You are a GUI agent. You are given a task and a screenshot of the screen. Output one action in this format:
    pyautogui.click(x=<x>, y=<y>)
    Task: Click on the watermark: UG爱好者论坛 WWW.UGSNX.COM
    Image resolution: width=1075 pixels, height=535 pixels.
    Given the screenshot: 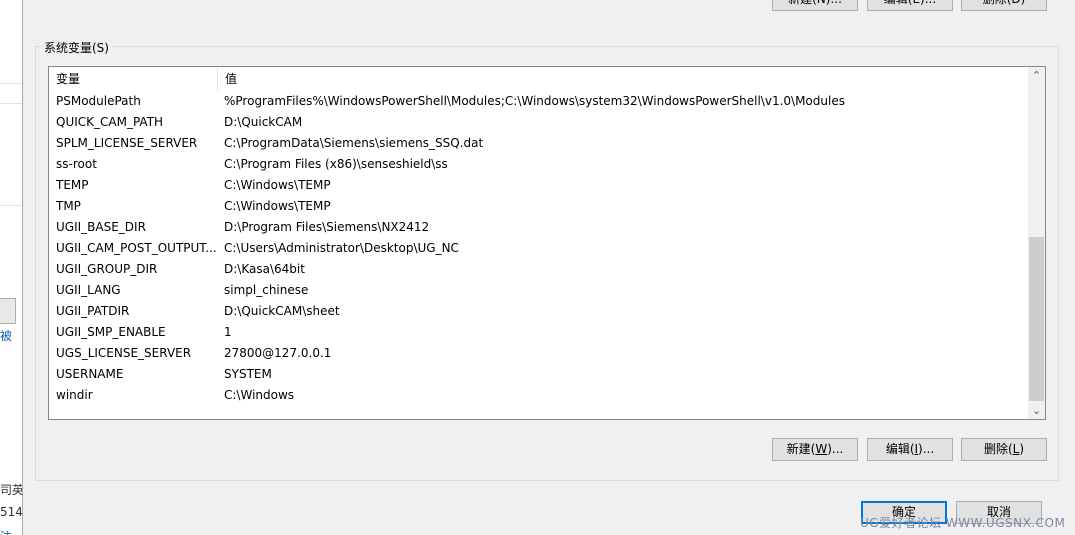 What is the action you would take?
    pyautogui.click(x=963, y=523)
    